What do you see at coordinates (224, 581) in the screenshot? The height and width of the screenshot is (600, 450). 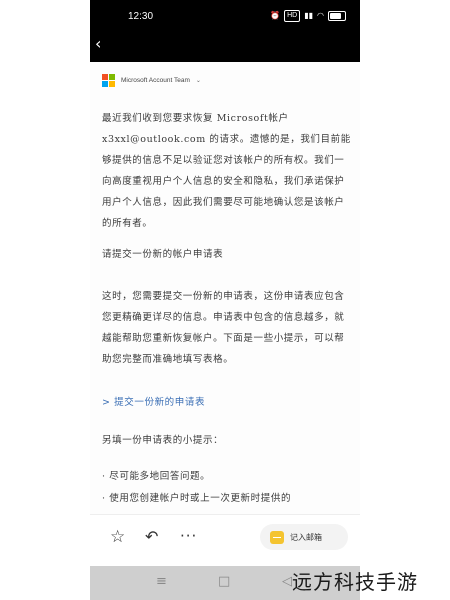 I see `nav-home-icon: □` at bounding box center [224, 581].